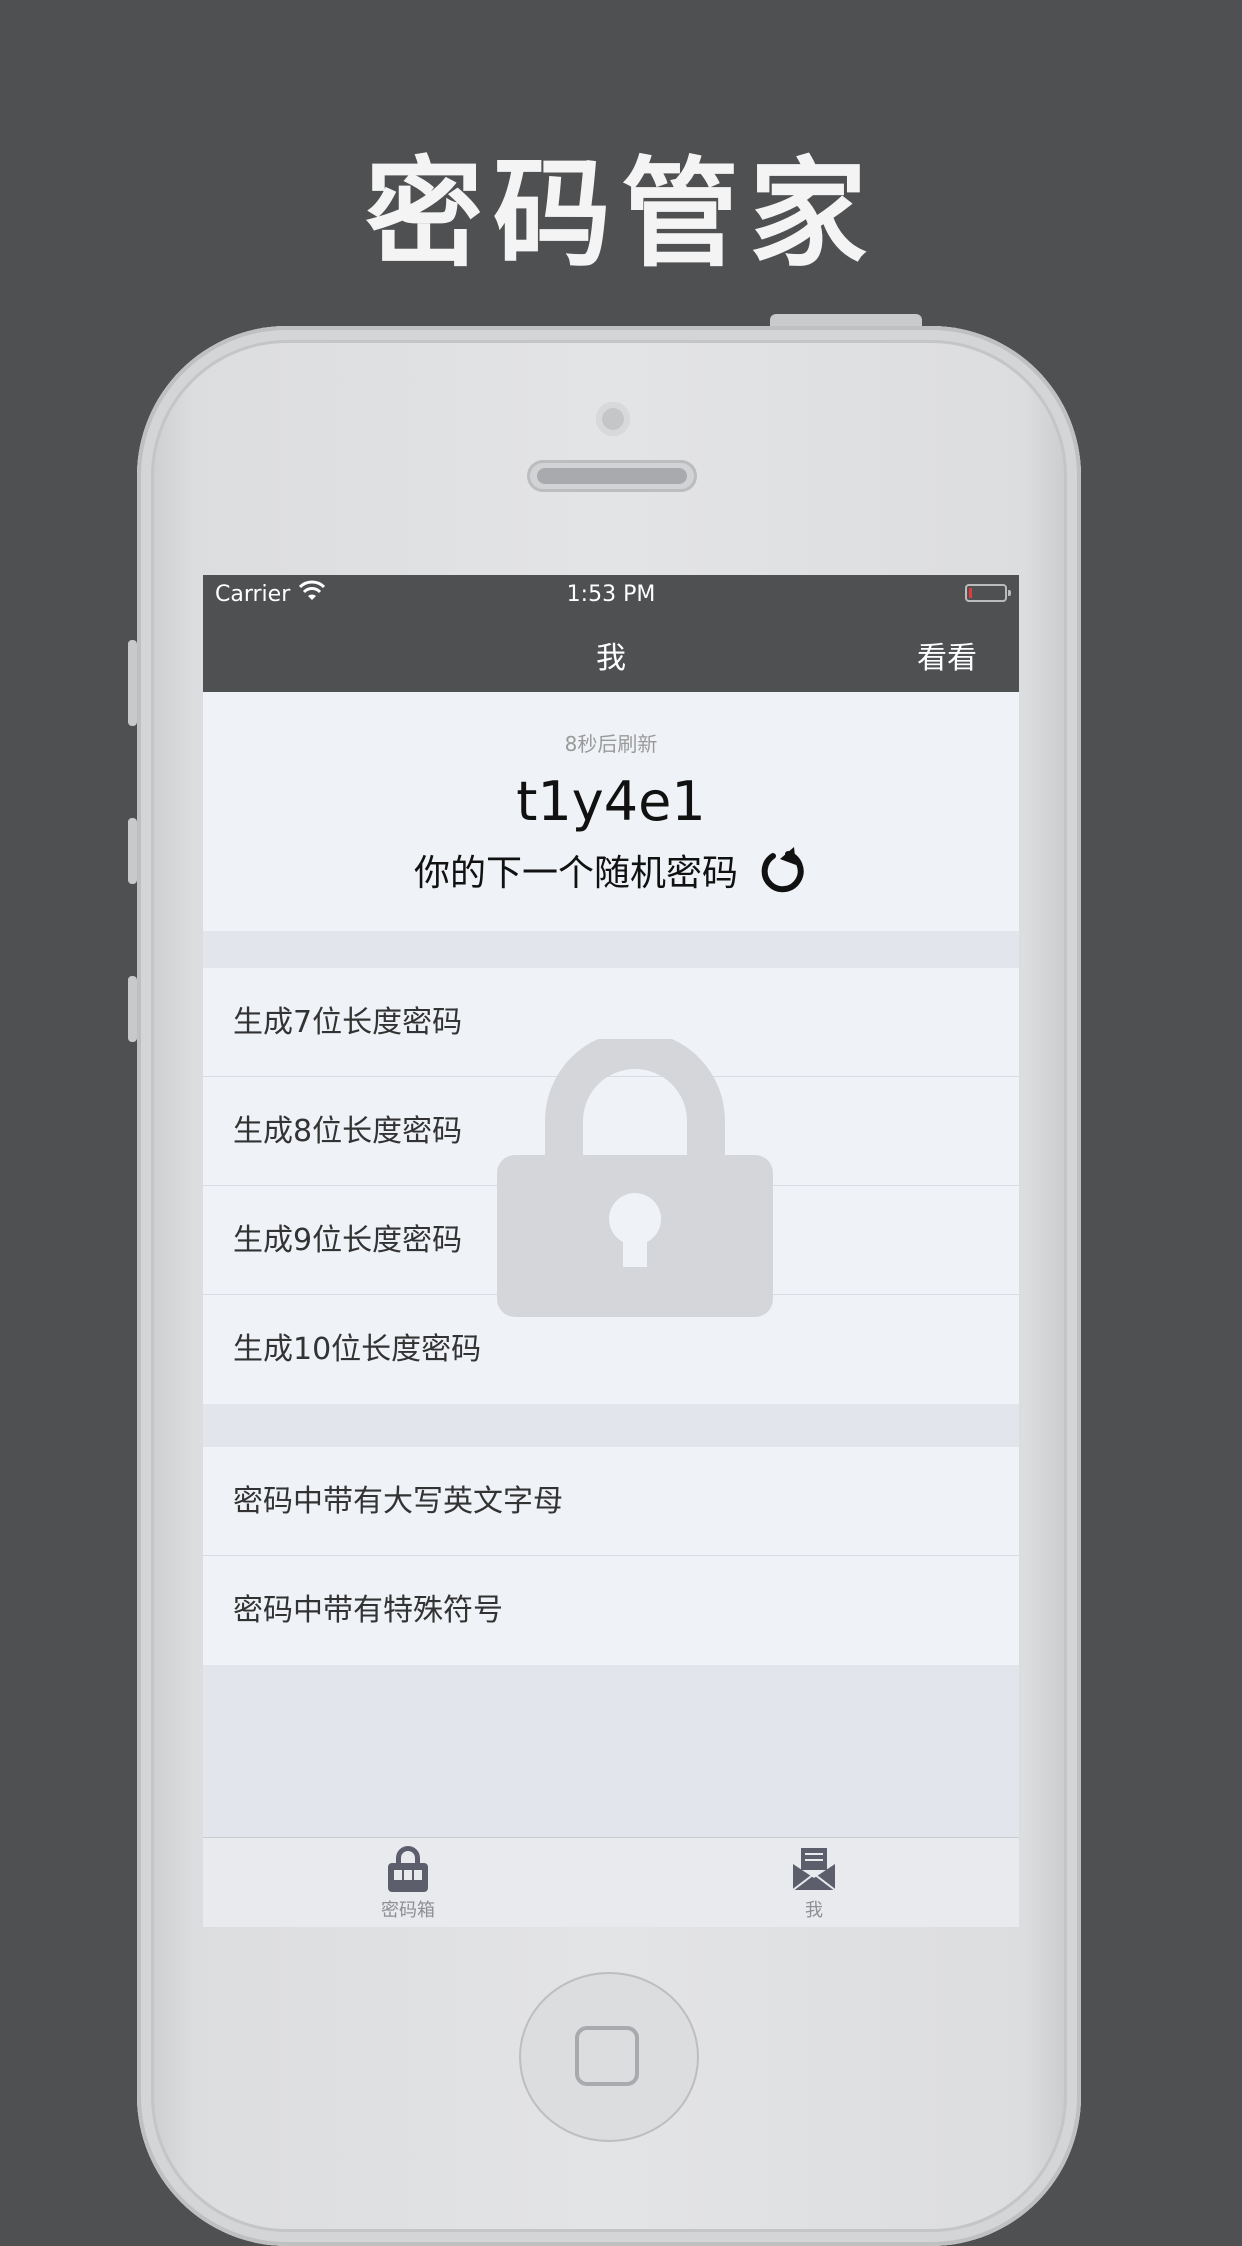 The image size is (1242, 2246). What do you see at coordinates (408, 1869) in the screenshot?
I see `padlock-icon` at bounding box center [408, 1869].